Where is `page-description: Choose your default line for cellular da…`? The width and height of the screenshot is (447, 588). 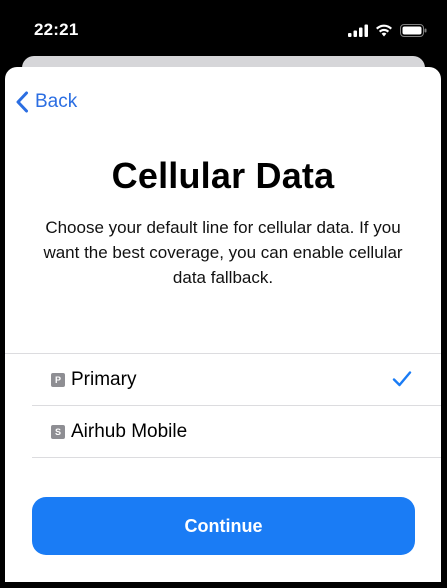
page-description: Choose your default line for cellular da… is located at coordinates (223, 252).